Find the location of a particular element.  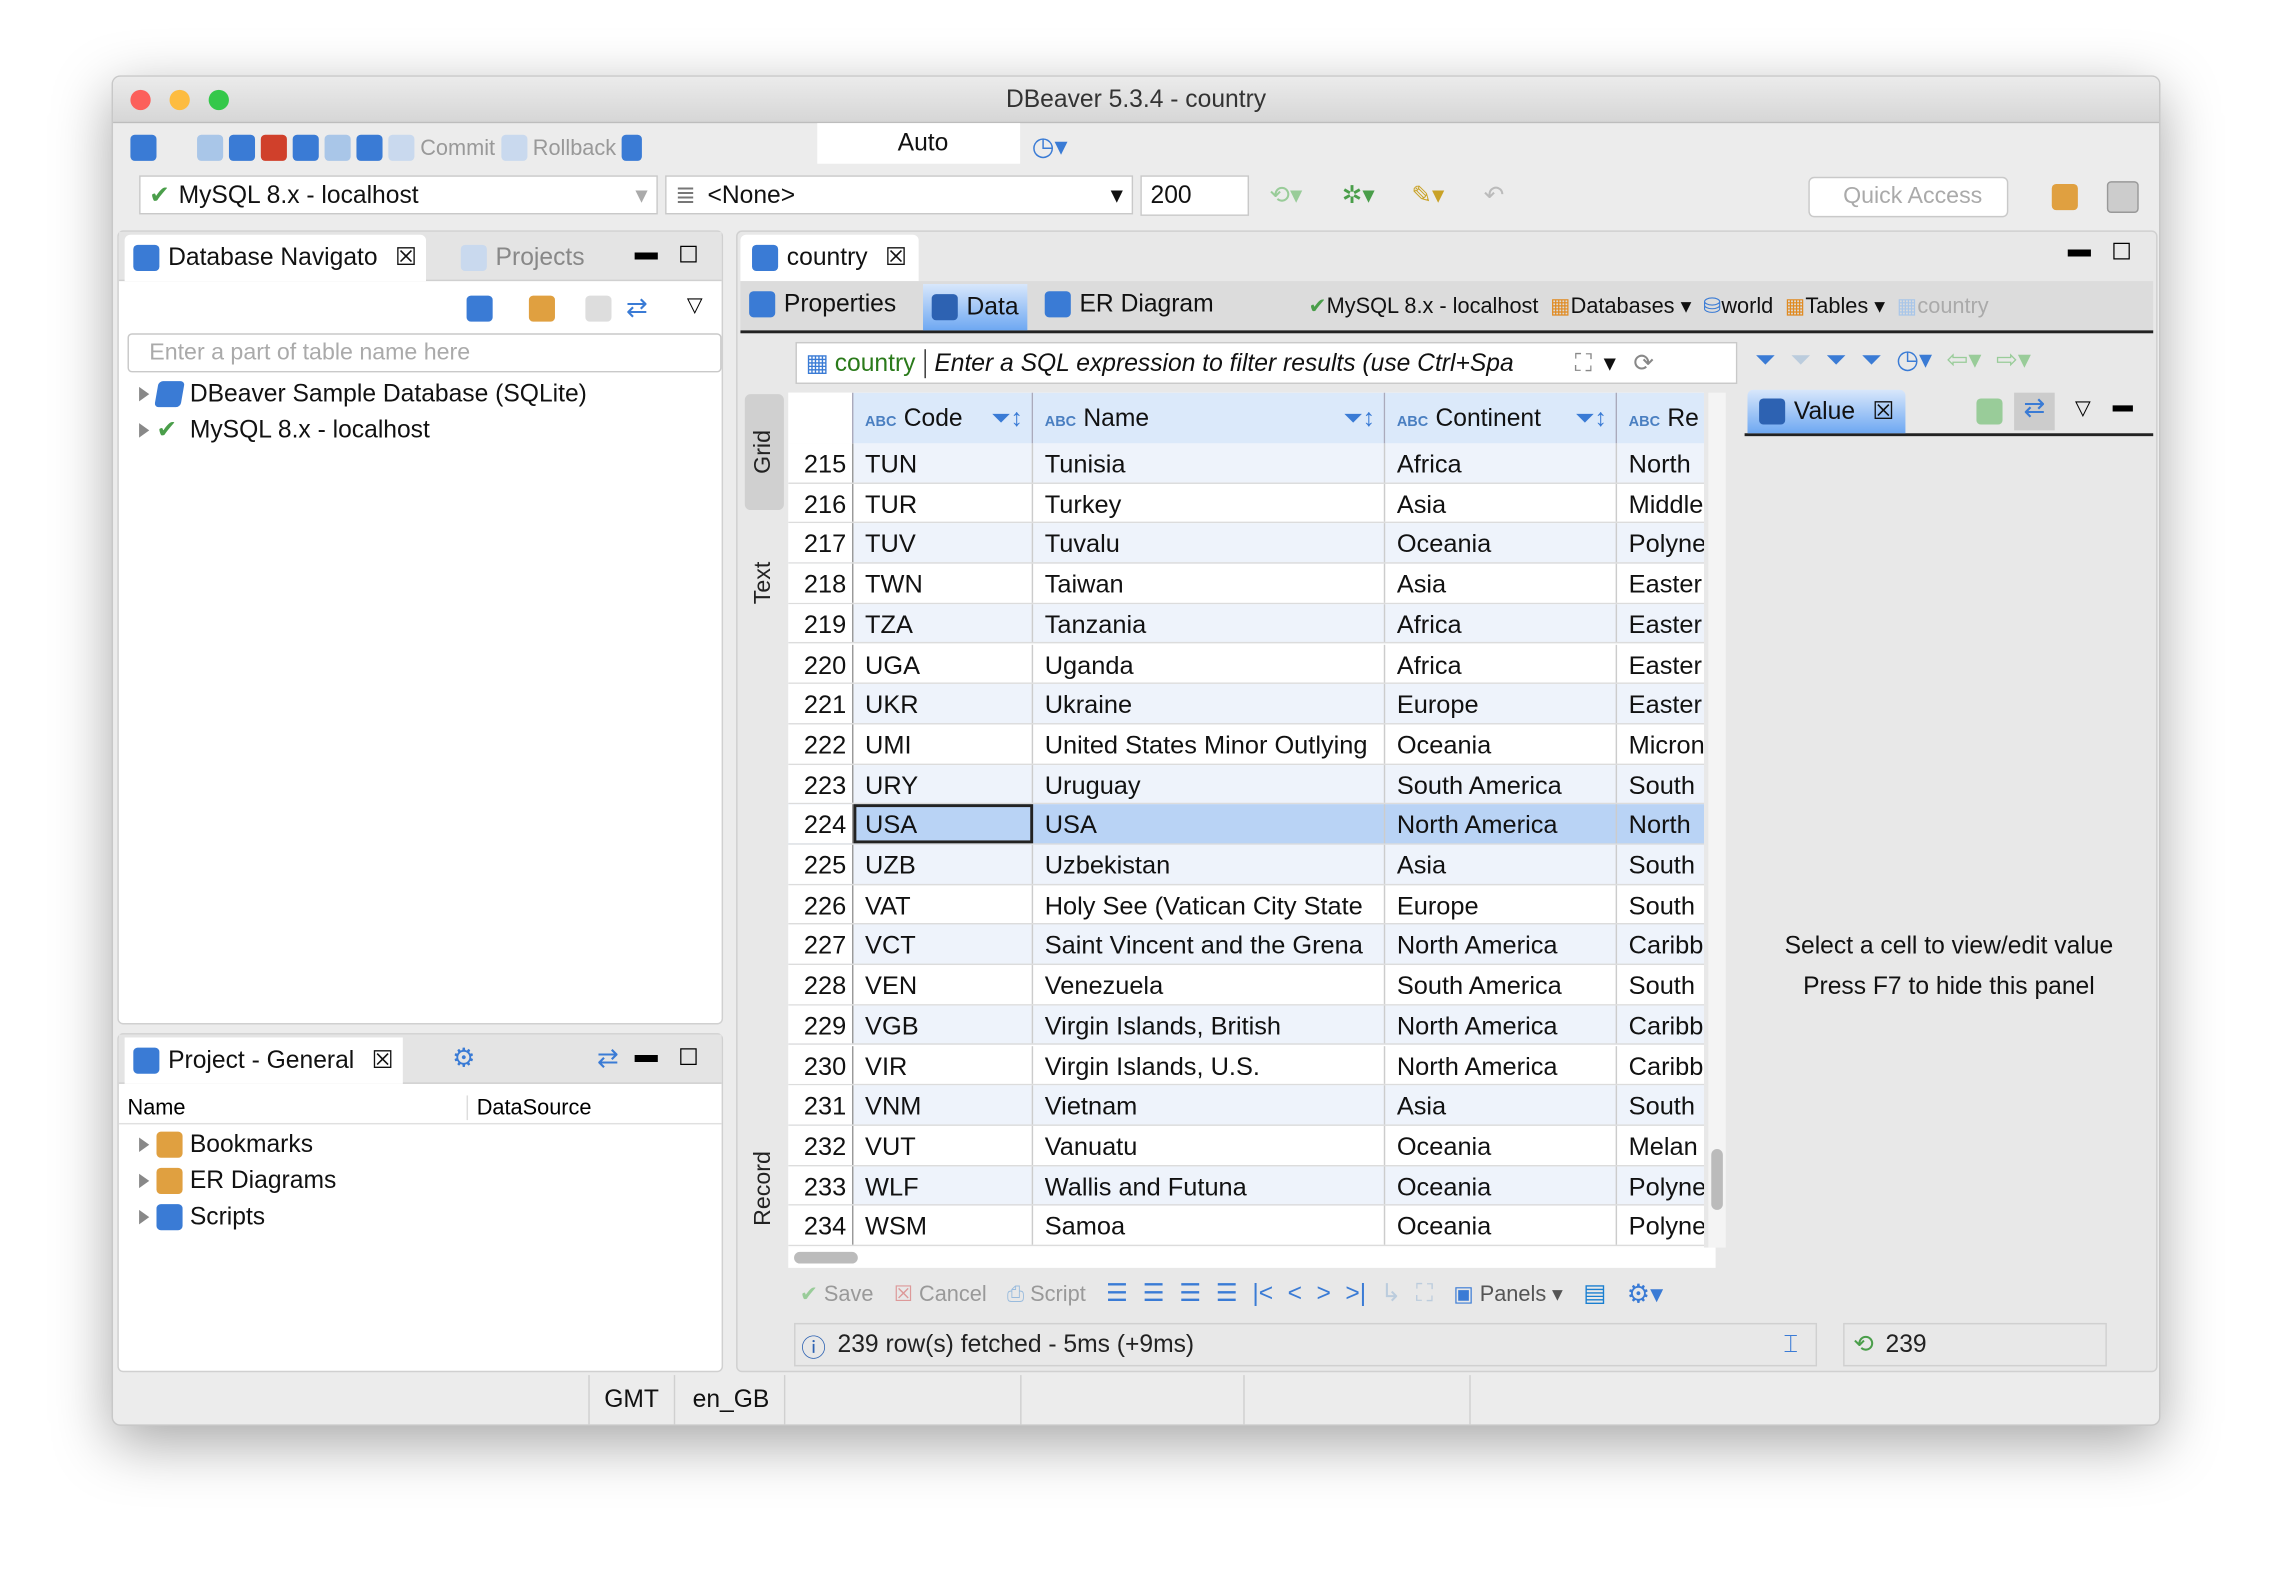

sort-filter-icon: ⏷↕ is located at coordinates (1359, 418).